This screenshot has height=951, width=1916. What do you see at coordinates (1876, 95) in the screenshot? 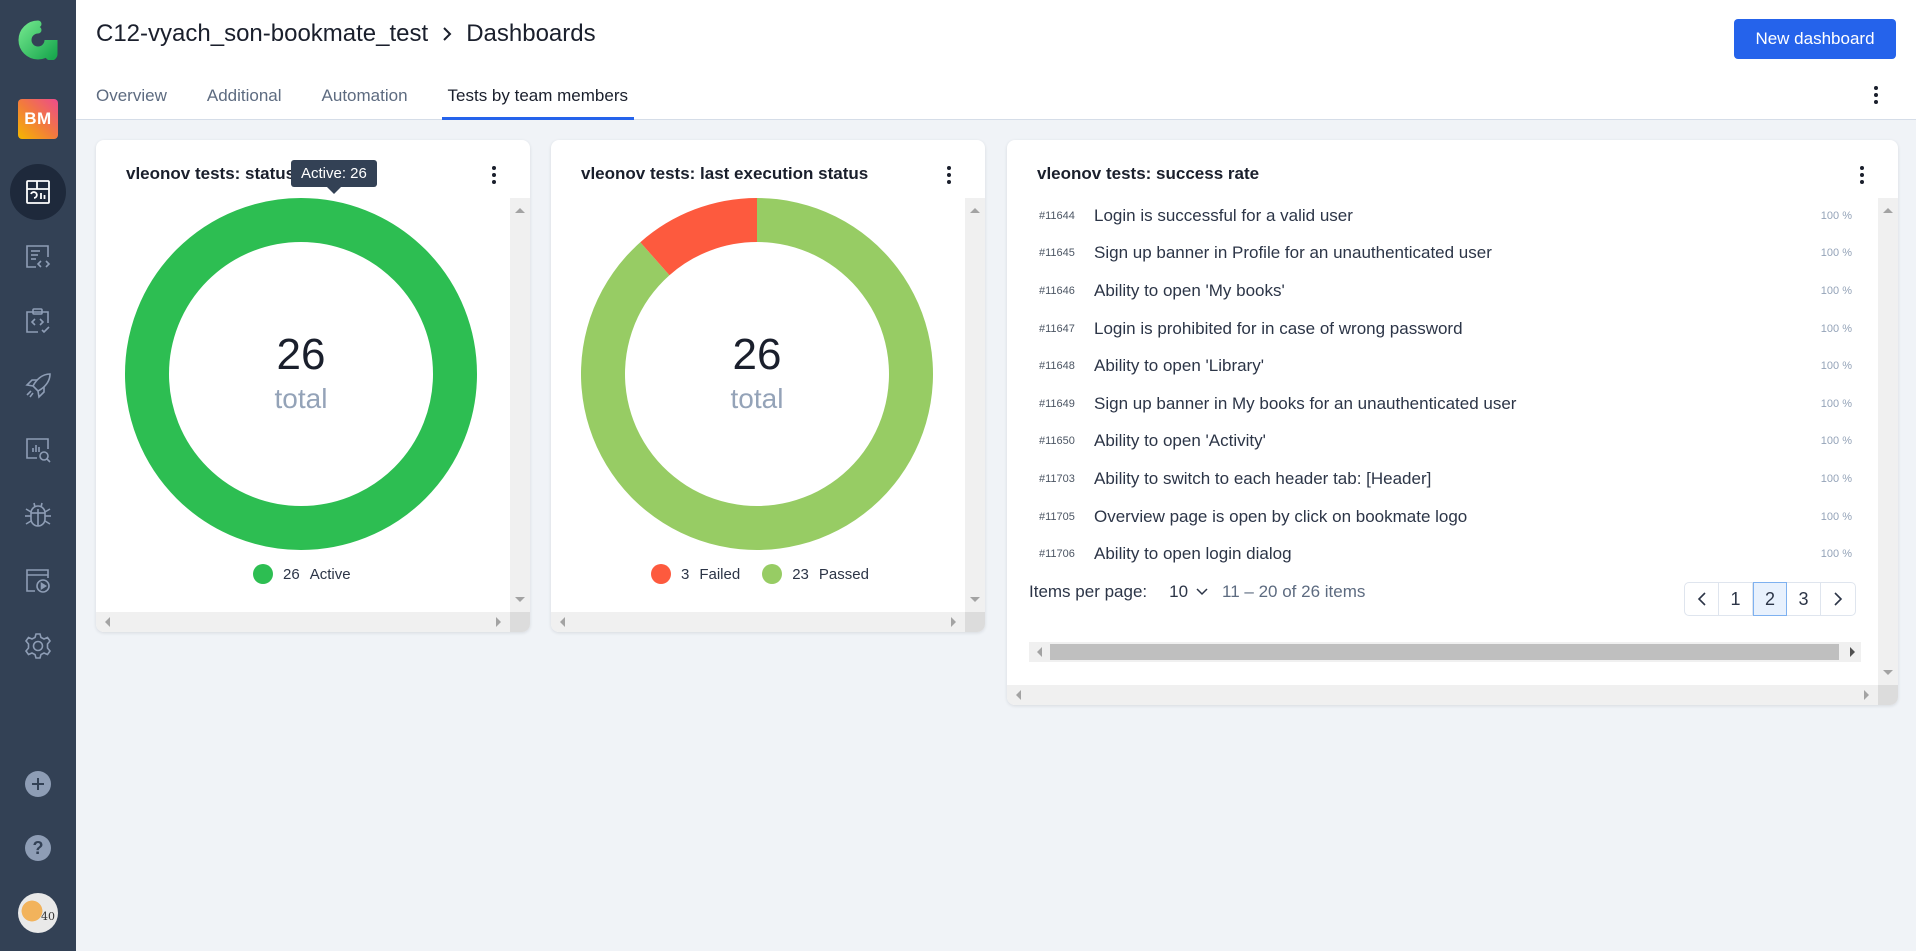
I see `tabs-more-menu-icon` at bounding box center [1876, 95].